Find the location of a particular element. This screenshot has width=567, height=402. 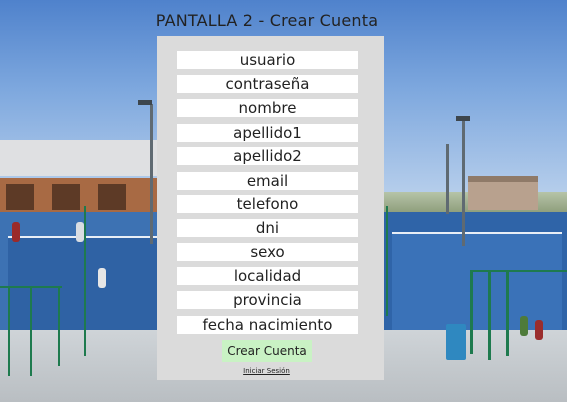

birthdate-field: fecha nacimiento is located at coordinates (267, 325).